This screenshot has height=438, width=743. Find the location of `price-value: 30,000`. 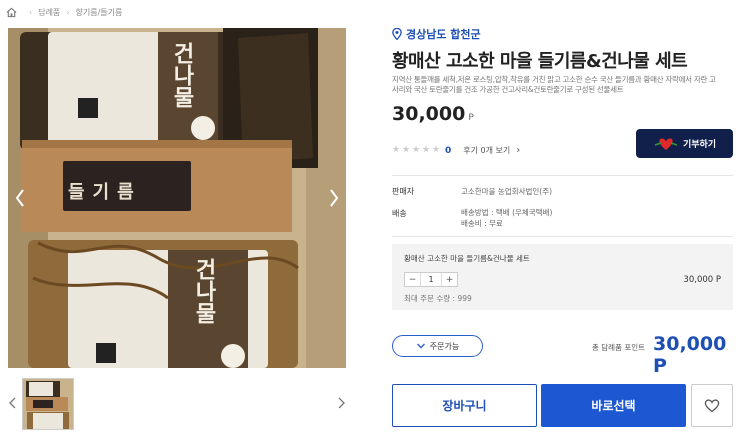

price-value: 30,000 is located at coordinates (429, 114).